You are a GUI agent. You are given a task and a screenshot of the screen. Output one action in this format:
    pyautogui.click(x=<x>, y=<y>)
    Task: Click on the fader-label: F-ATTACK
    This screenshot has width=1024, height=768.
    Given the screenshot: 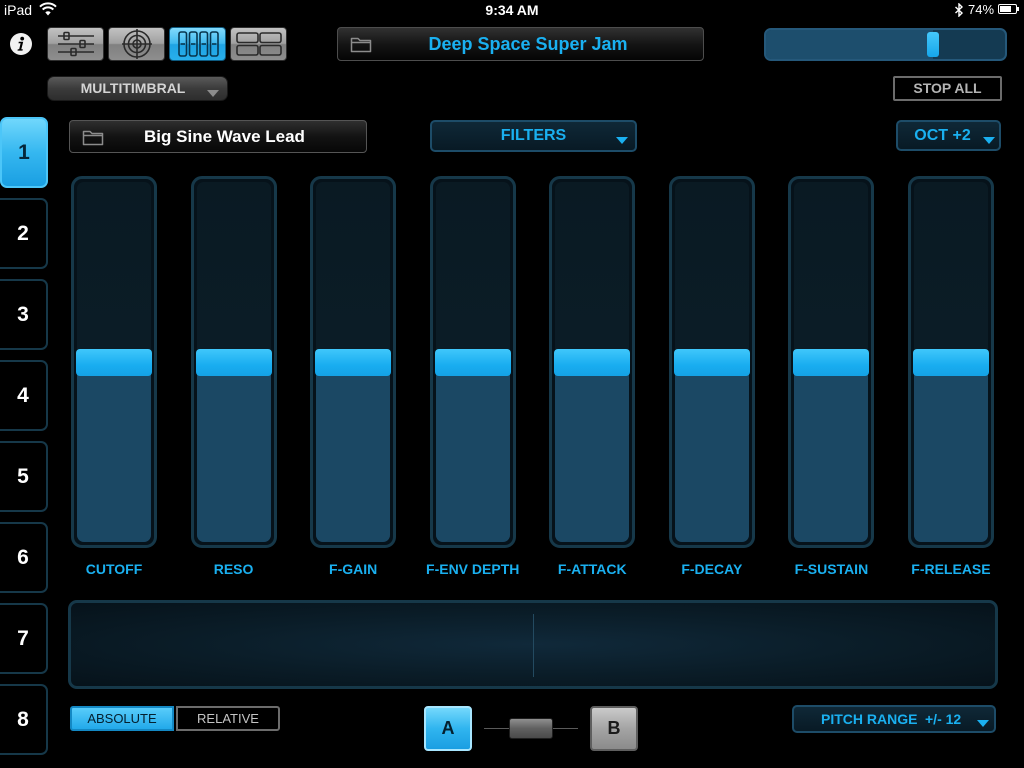 What is the action you would take?
    pyautogui.click(x=592, y=569)
    